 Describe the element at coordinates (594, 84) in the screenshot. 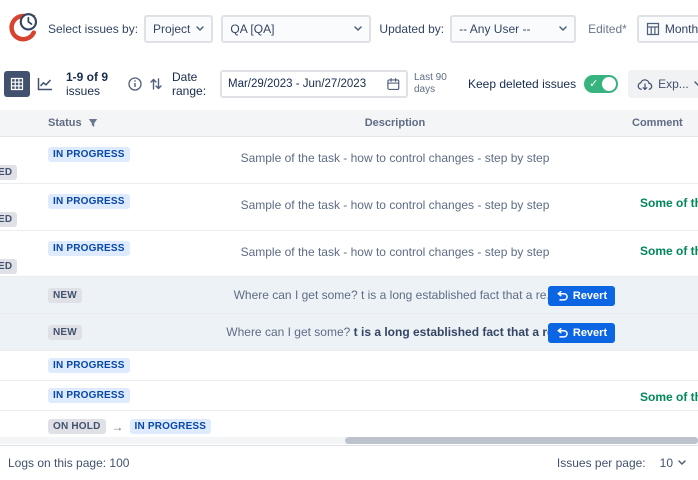

I see `check-icon: ✓` at that location.